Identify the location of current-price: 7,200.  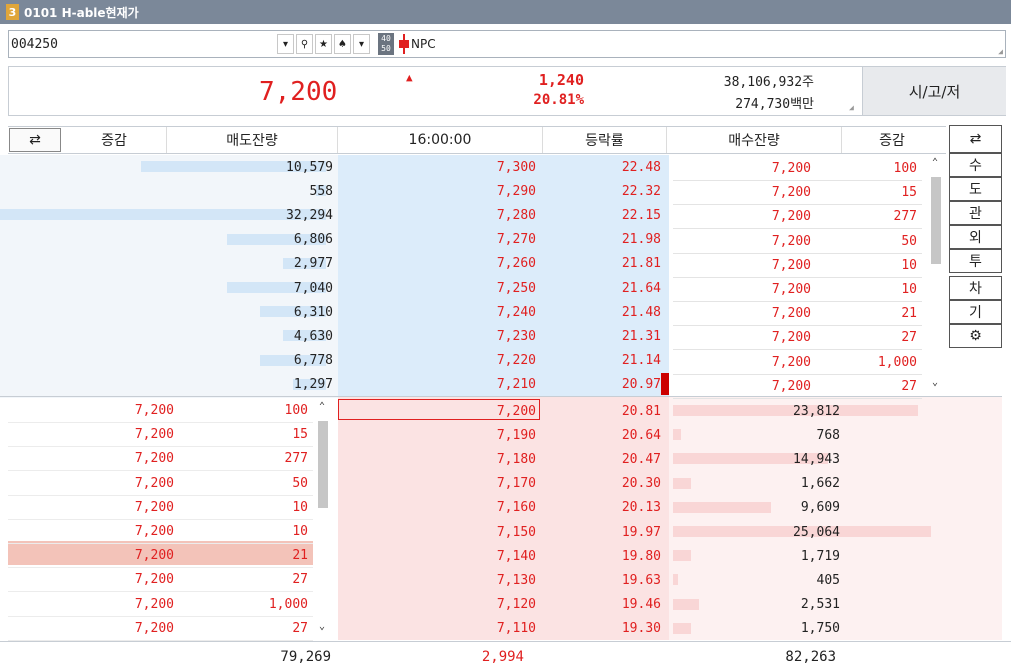
(298, 92).